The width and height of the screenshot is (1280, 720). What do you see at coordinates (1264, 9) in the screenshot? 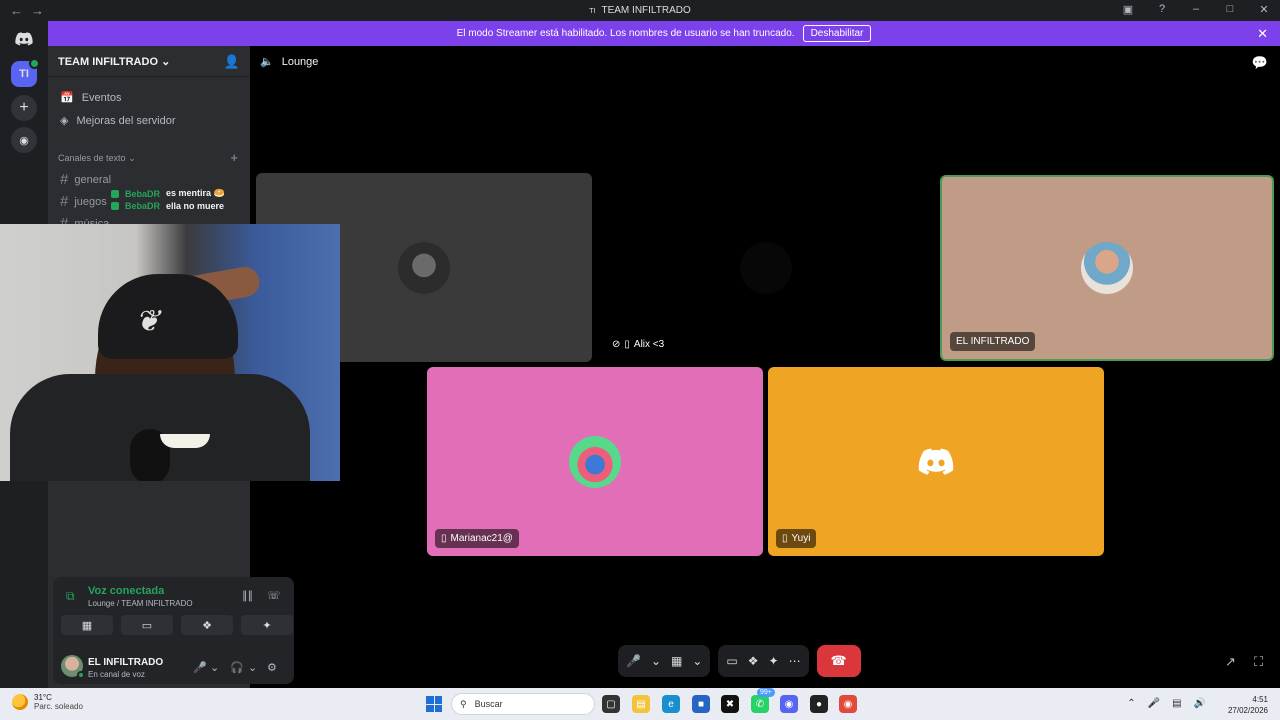
I see `close-window-button: ✕` at bounding box center [1264, 9].